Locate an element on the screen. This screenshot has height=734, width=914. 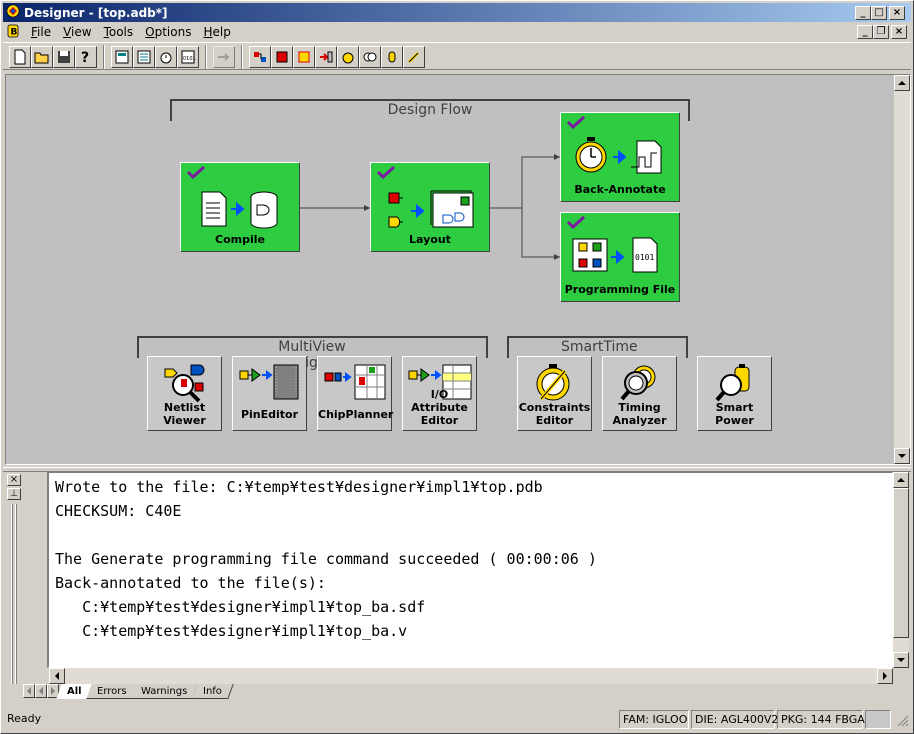
close-button: × is located at coordinates (897, 13).